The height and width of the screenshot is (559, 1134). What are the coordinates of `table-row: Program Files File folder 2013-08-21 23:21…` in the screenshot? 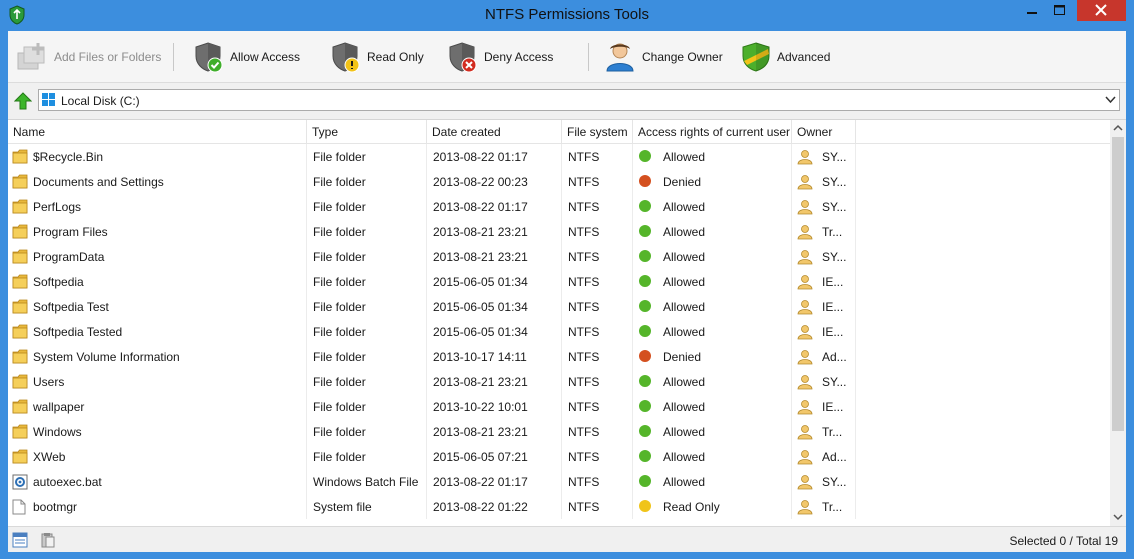 It's located at (559, 231).